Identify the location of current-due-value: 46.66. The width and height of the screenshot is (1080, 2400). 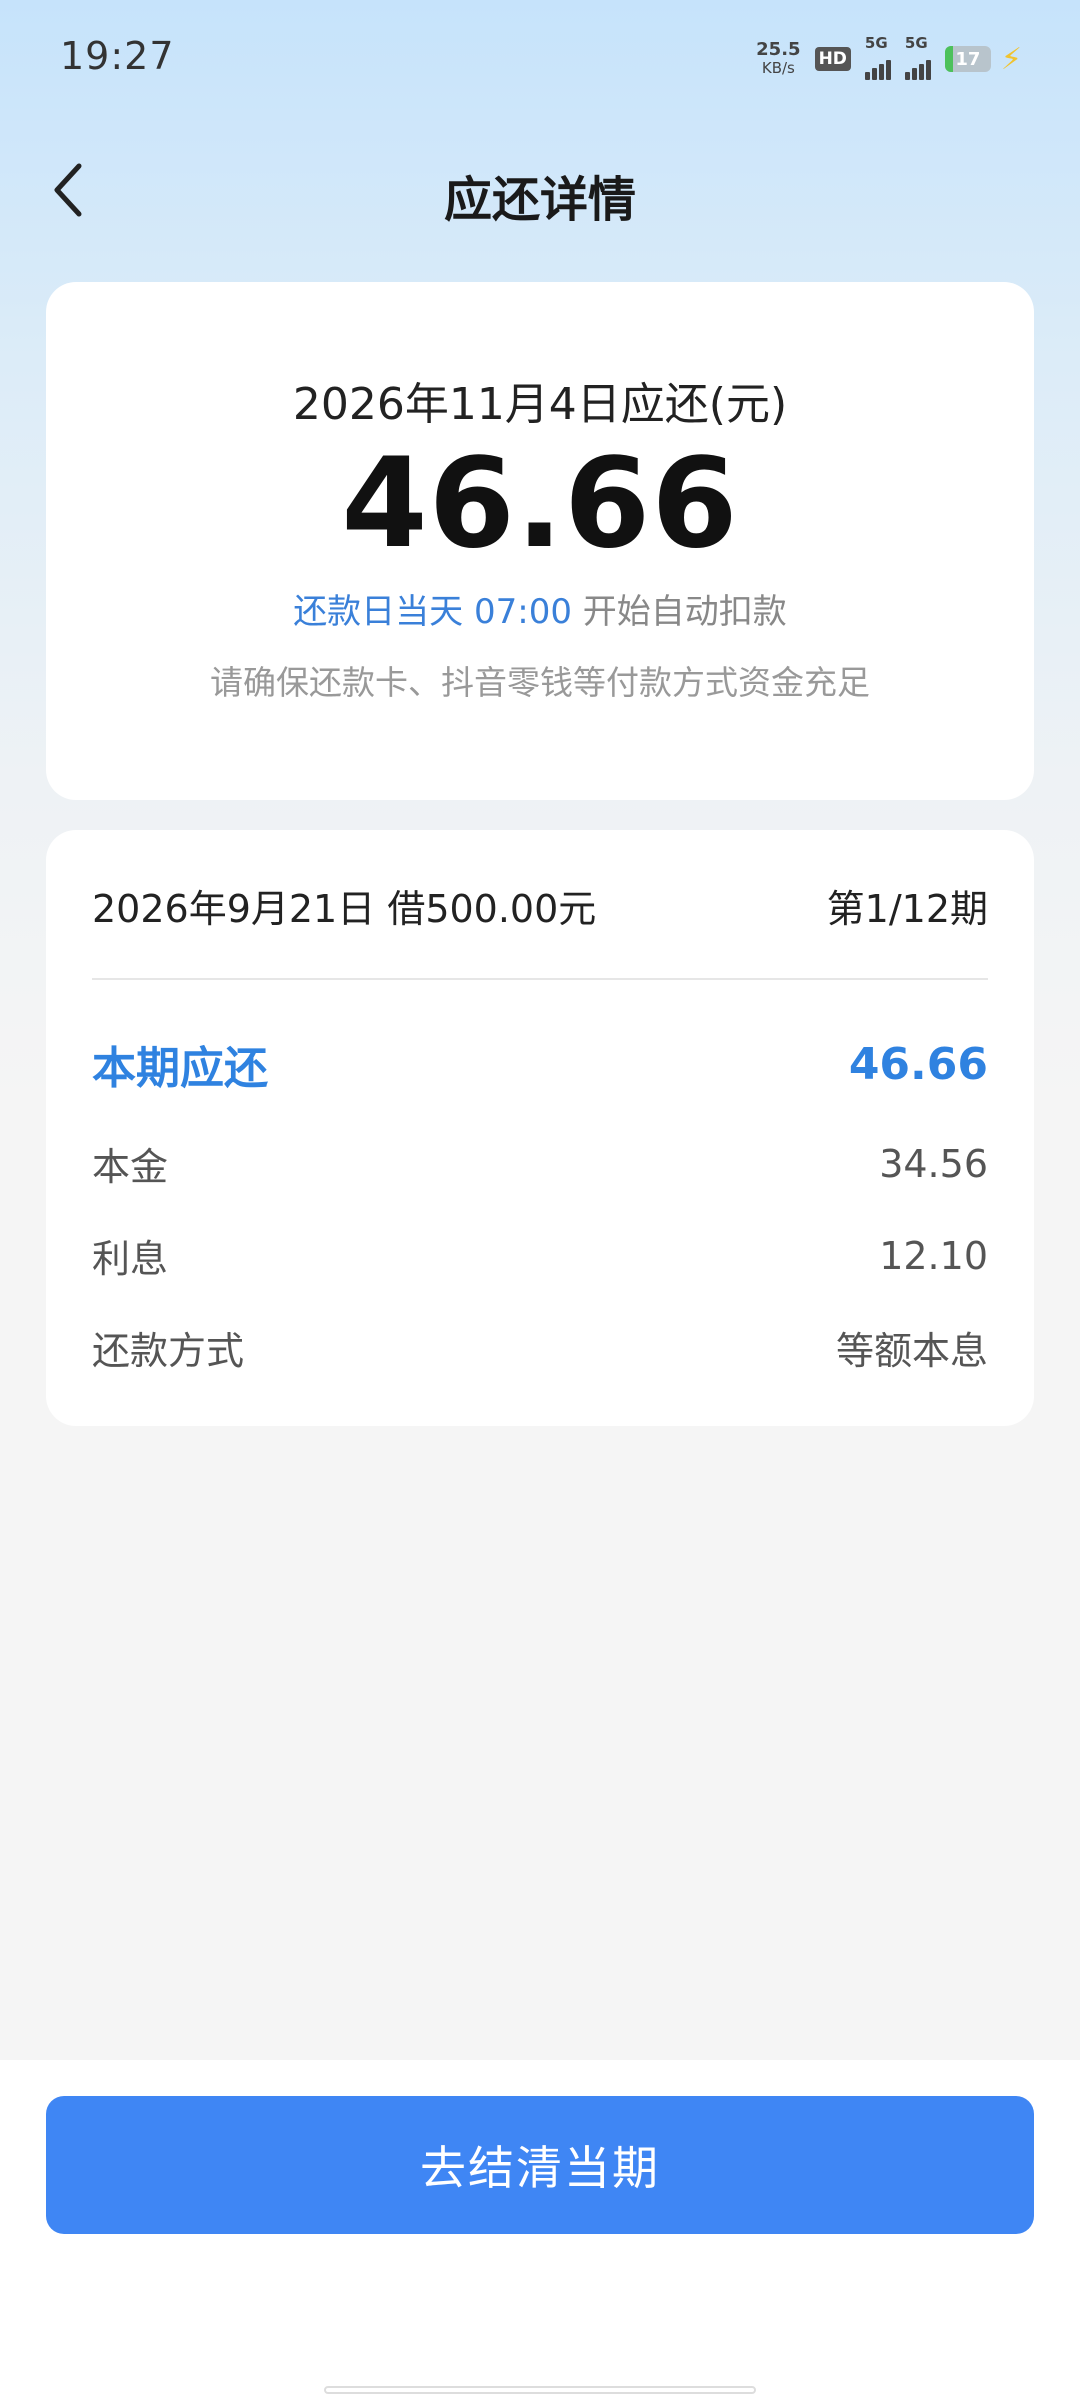
(918, 1064).